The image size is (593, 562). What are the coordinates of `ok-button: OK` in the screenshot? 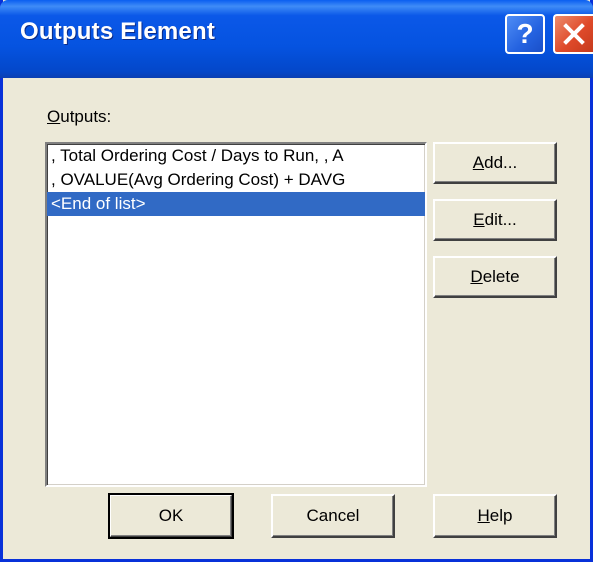 It's located at (171, 516).